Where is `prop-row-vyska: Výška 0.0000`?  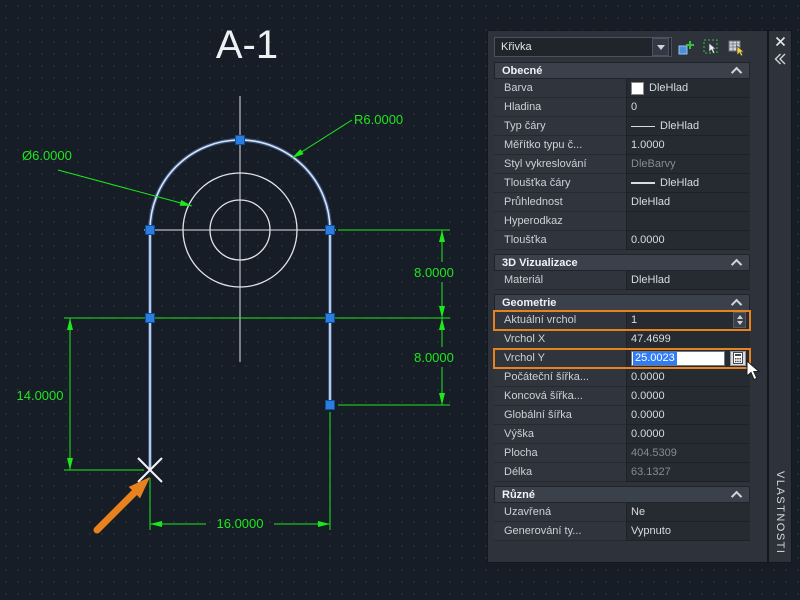 prop-row-vyska: Výška 0.0000 is located at coordinates (622, 434).